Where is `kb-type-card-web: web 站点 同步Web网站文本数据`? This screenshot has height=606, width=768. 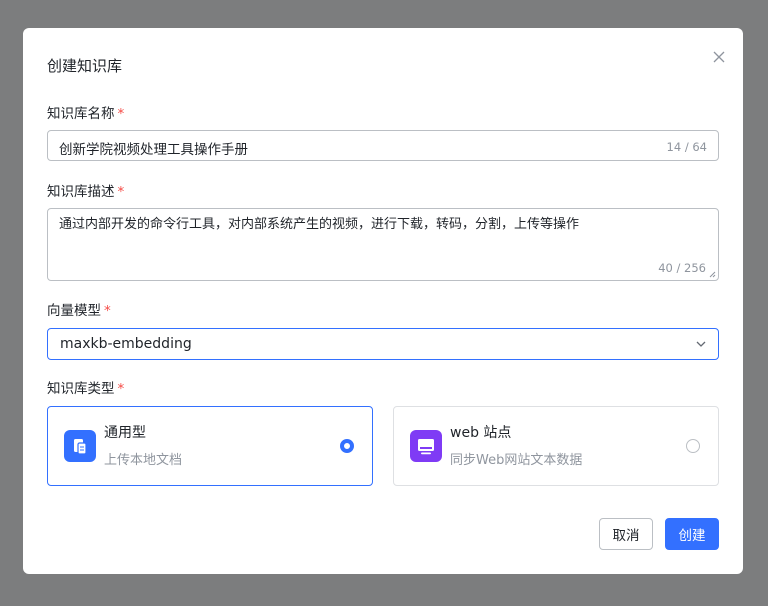 kb-type-card-web: web 站点 同步Web网站文本数据 is located at coordinates (556, 446).